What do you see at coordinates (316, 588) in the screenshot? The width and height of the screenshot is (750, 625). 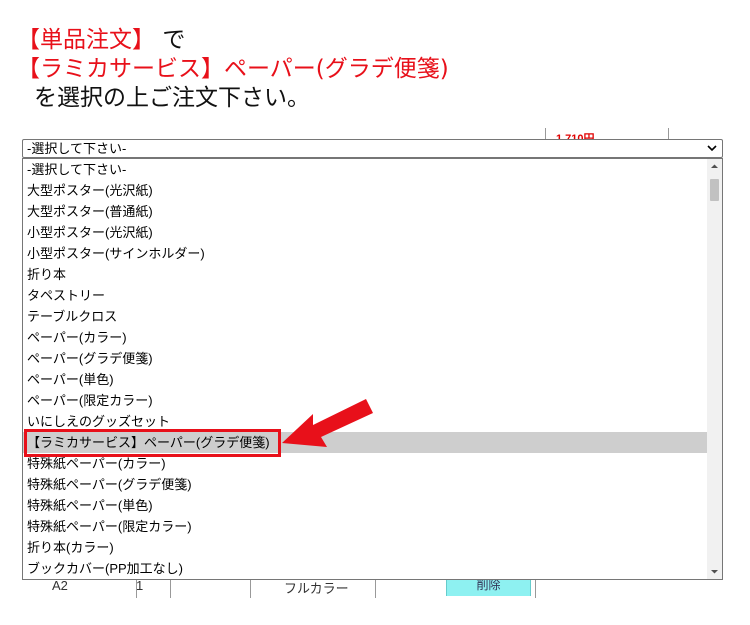 I see `color-cell: フルカラー` at bounding box center [316, 588].